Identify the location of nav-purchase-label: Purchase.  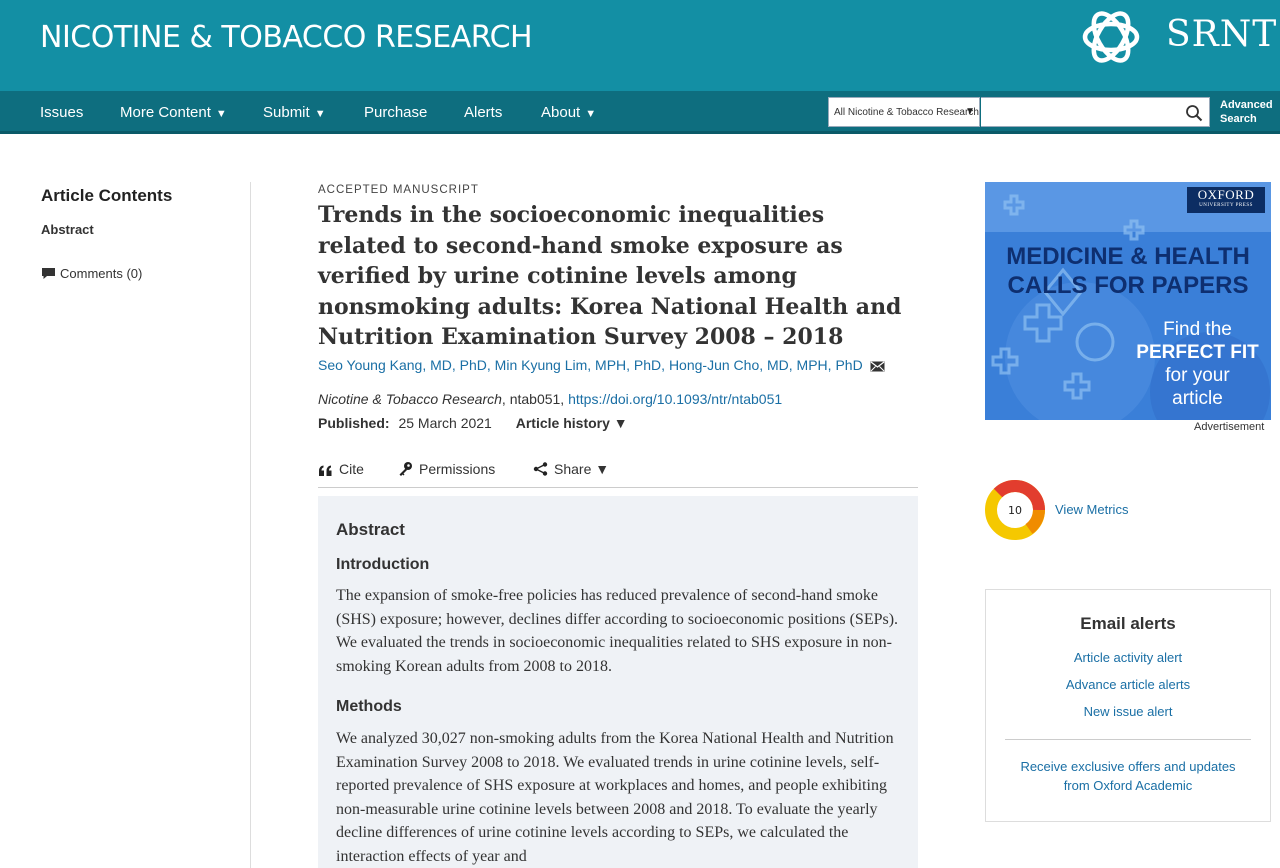
(396, 112).